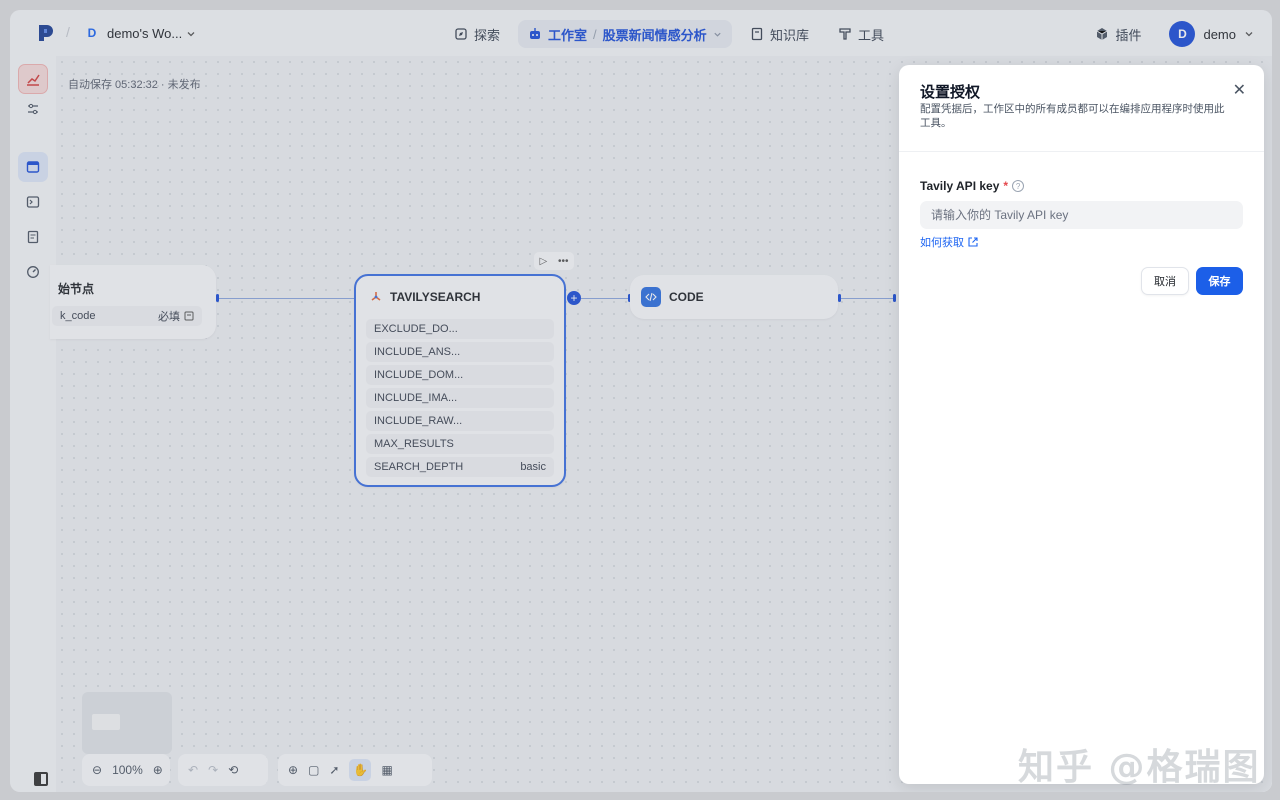 The width and height of the screenshot is (1280, 800). Describe the element at coordinates (1018, 186) in the screenshot. I see `help-icon: ?` at that location.